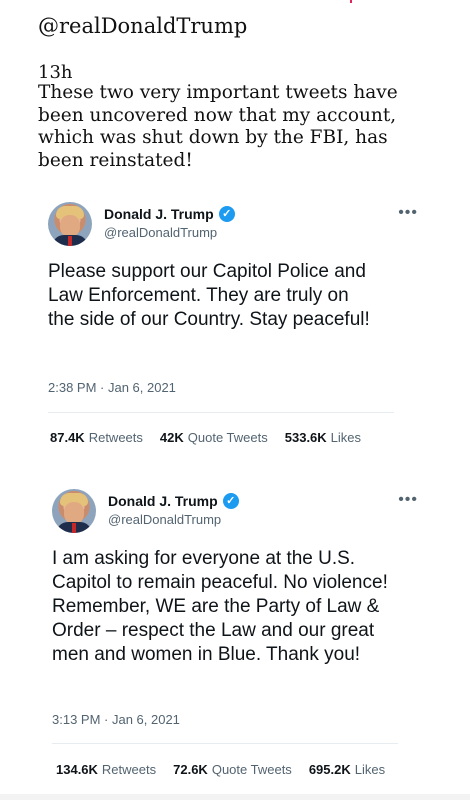 This screenshot has height=800, width=470. I want to click on bottom-edge, so click(235, 797).